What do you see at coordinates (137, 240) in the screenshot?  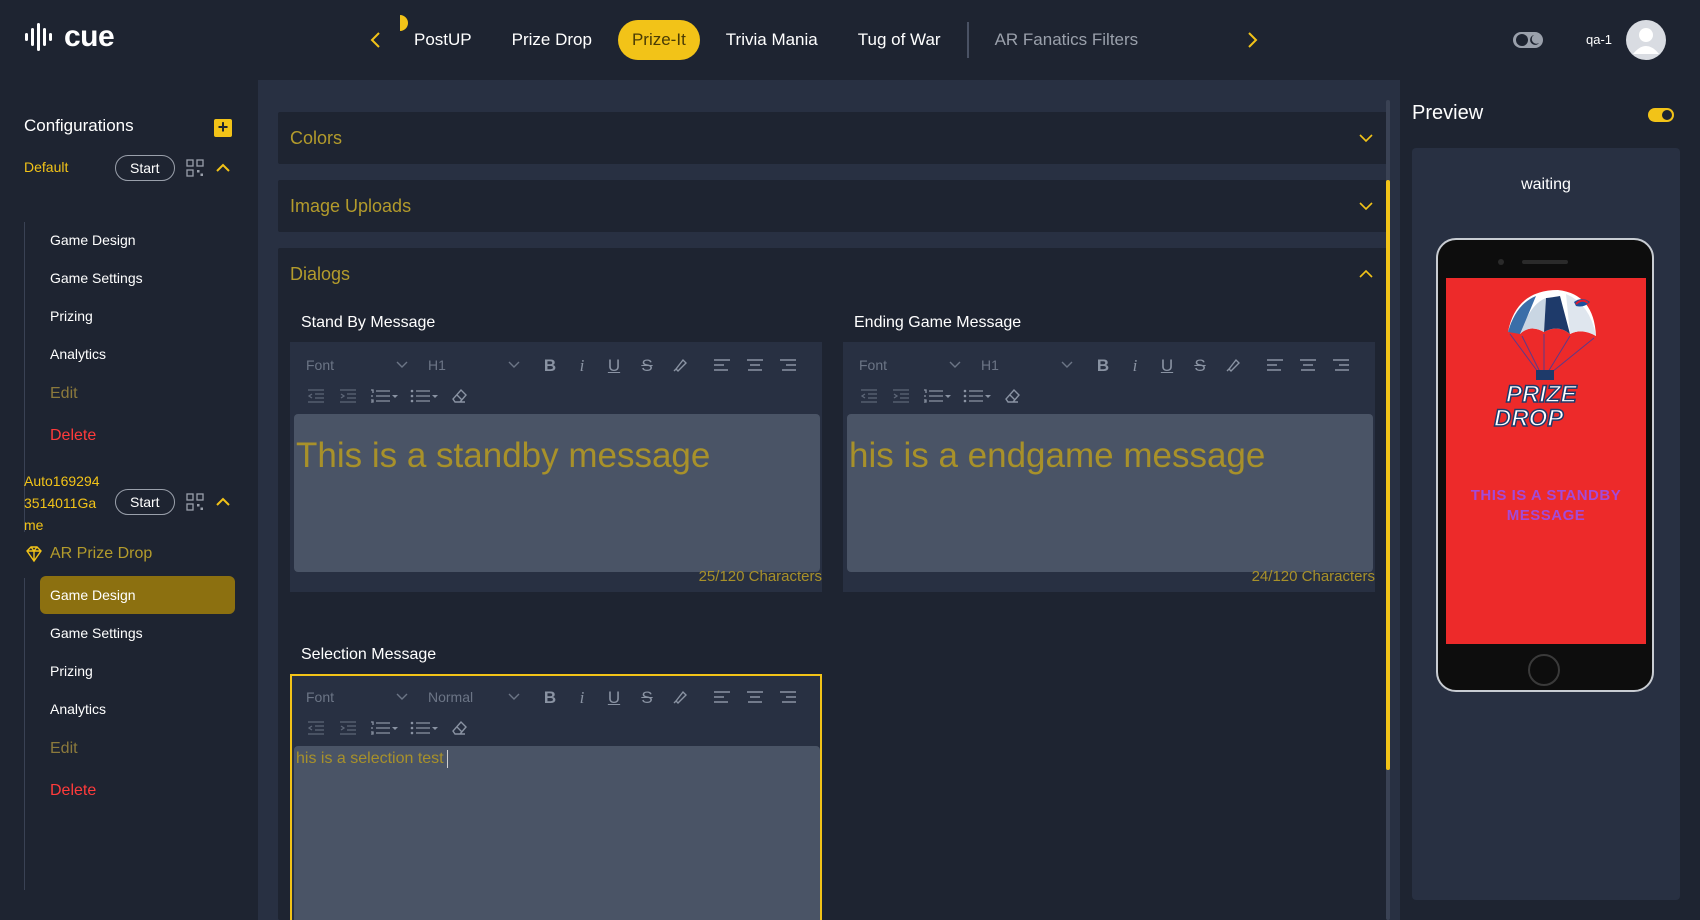 I see `sidebar-item-game-design: Game Design` at bounding box center [137, 240].